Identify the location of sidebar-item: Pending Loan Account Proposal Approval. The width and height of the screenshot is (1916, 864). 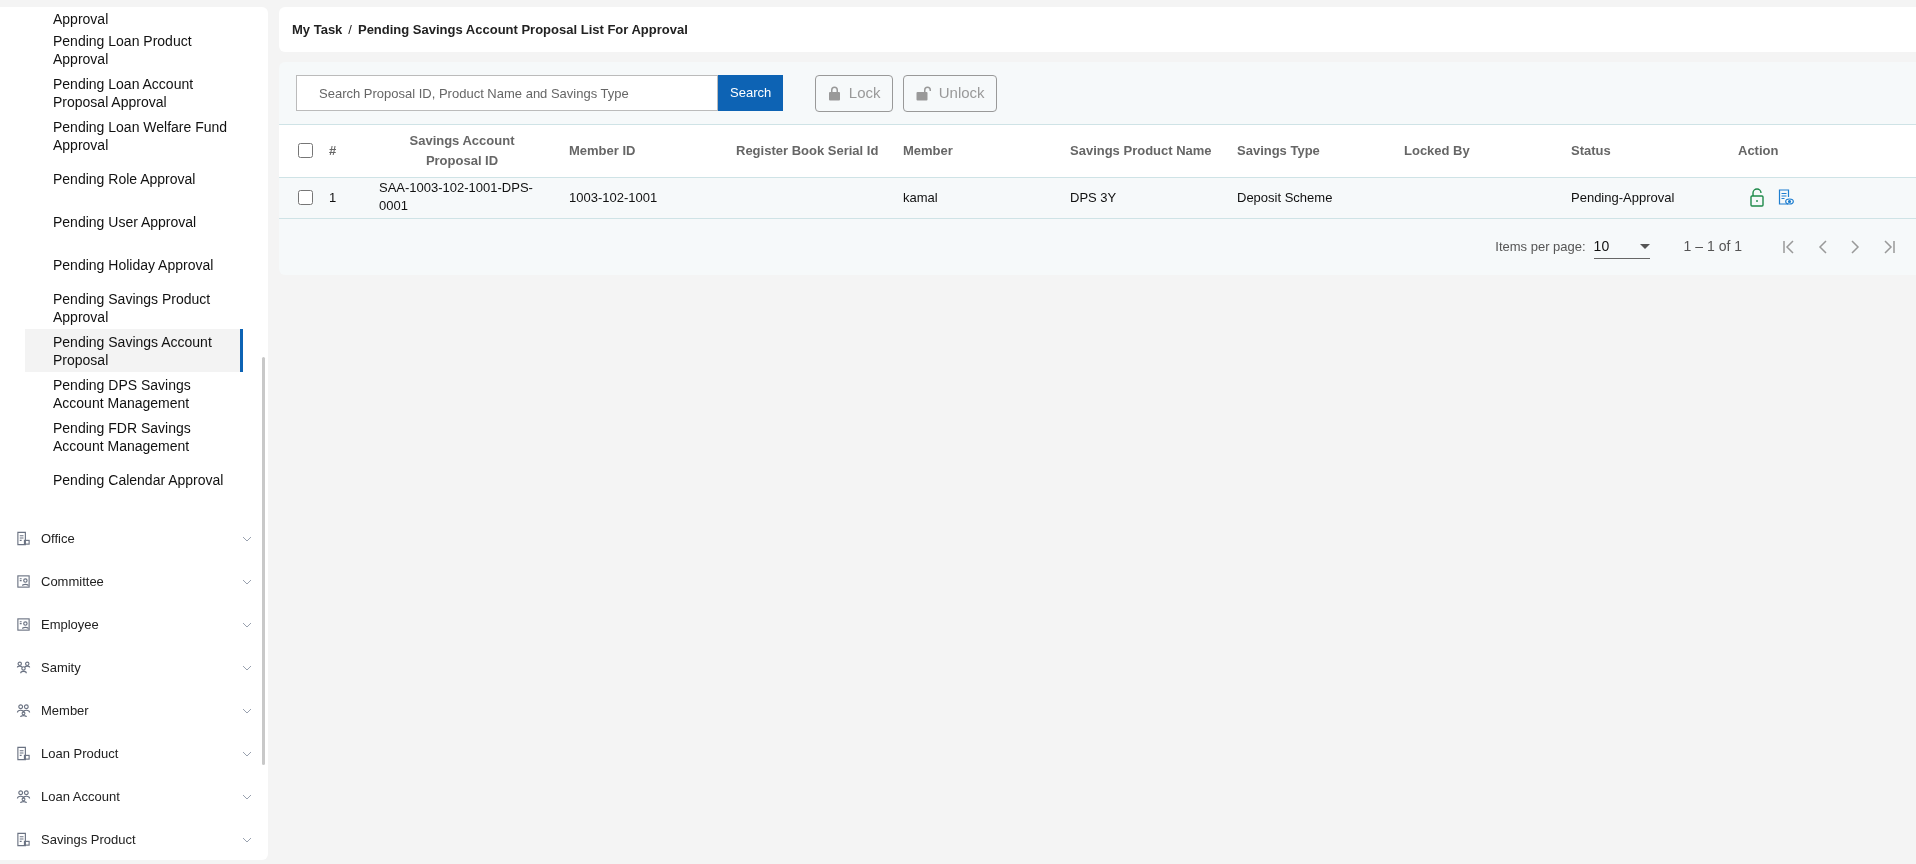
(134, 92).